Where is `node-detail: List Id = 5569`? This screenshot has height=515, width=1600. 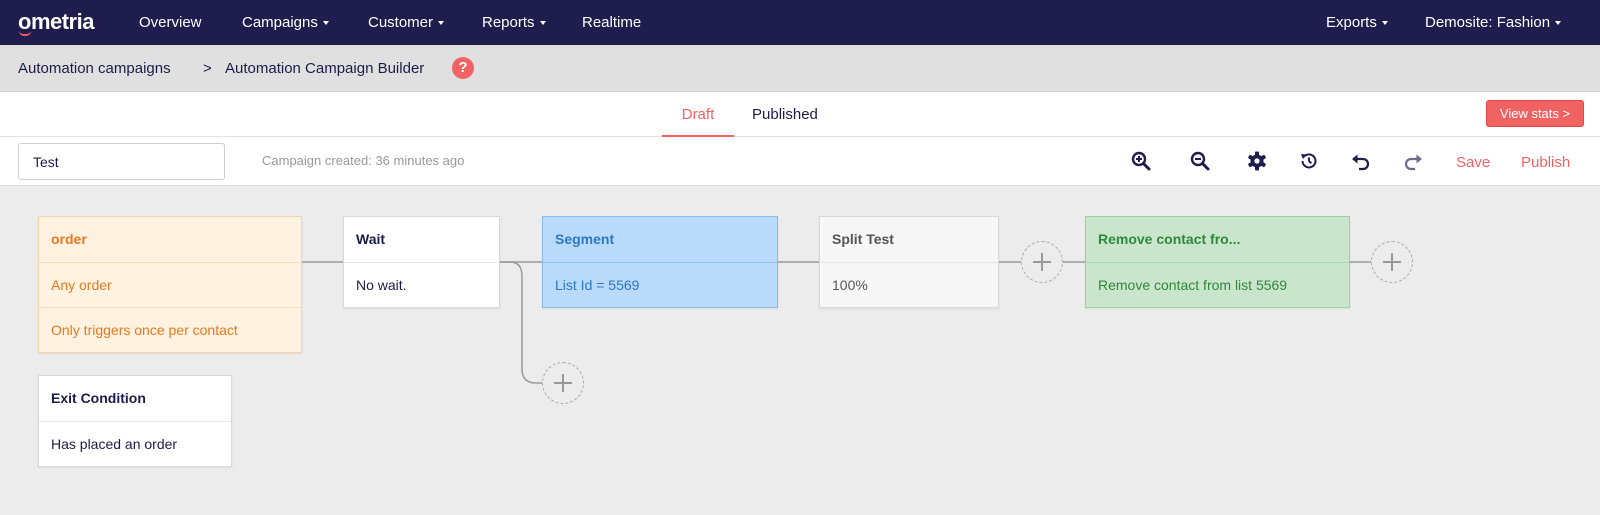
node-detail: List Id = 5569 is located at coordinates (660, 284).